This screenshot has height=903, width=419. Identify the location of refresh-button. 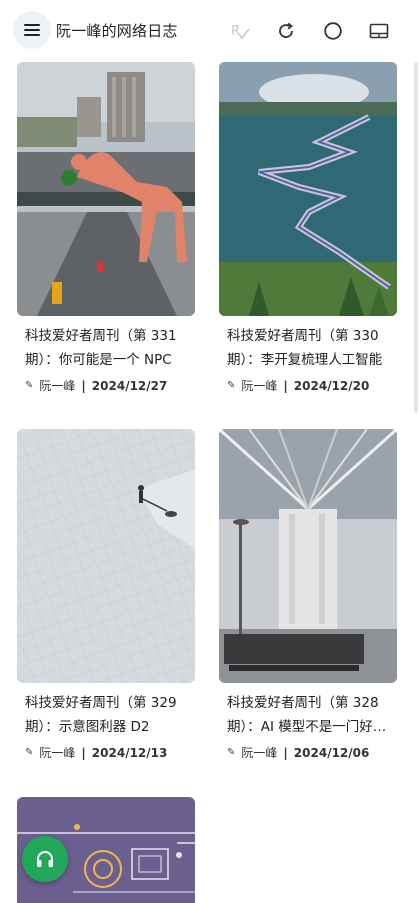
(286, 31).